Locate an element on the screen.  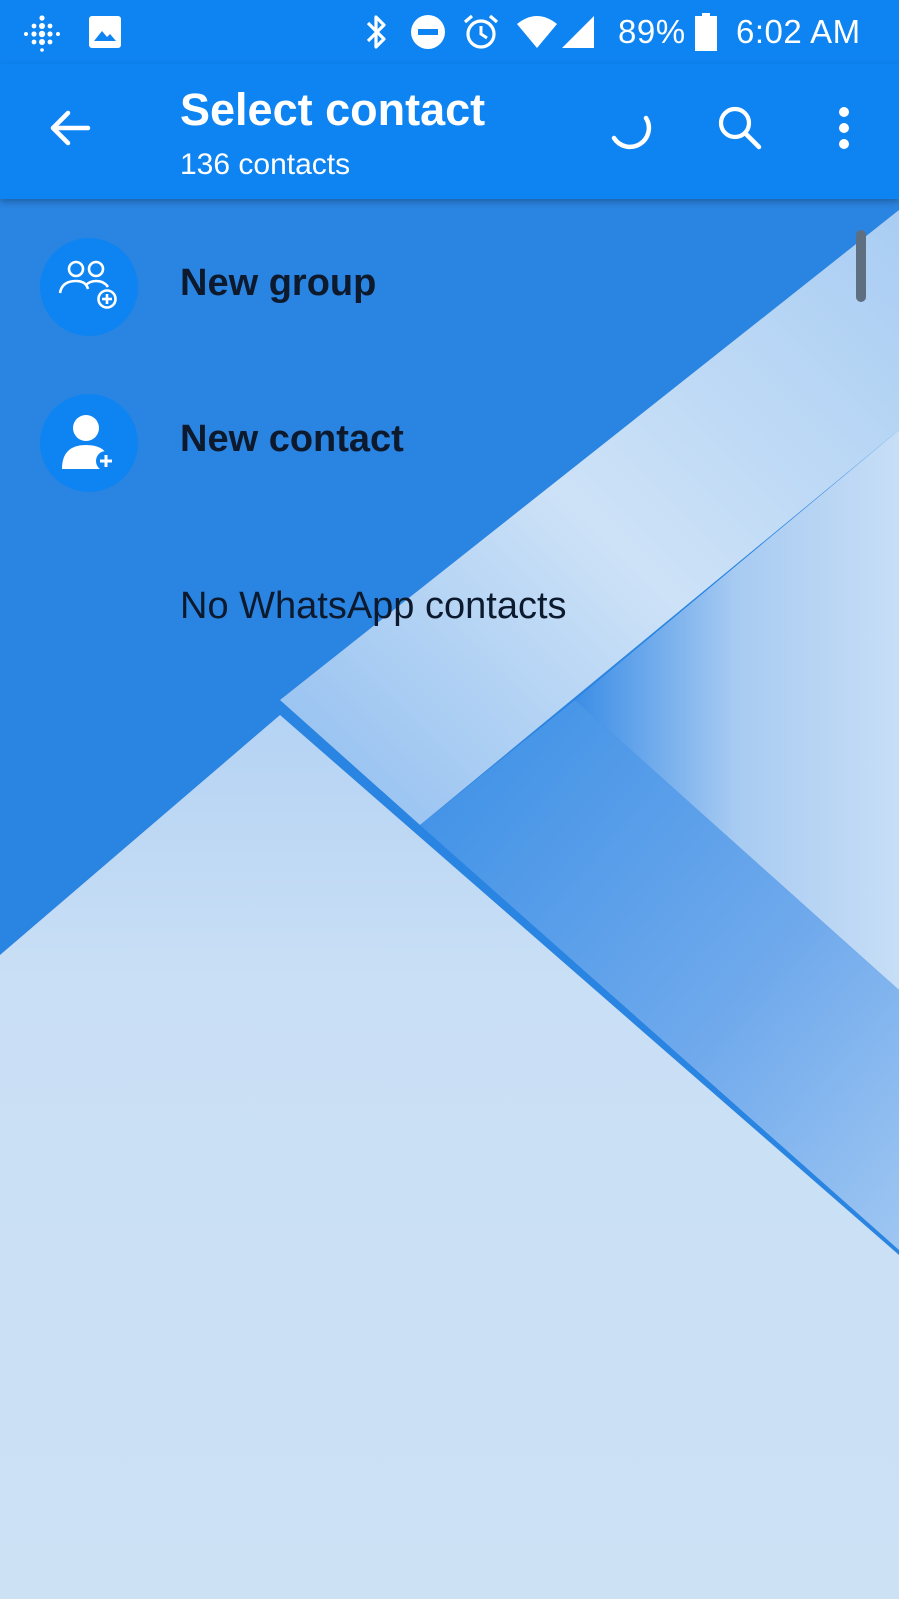
more-options-icon is located at coordinates (844, 128).